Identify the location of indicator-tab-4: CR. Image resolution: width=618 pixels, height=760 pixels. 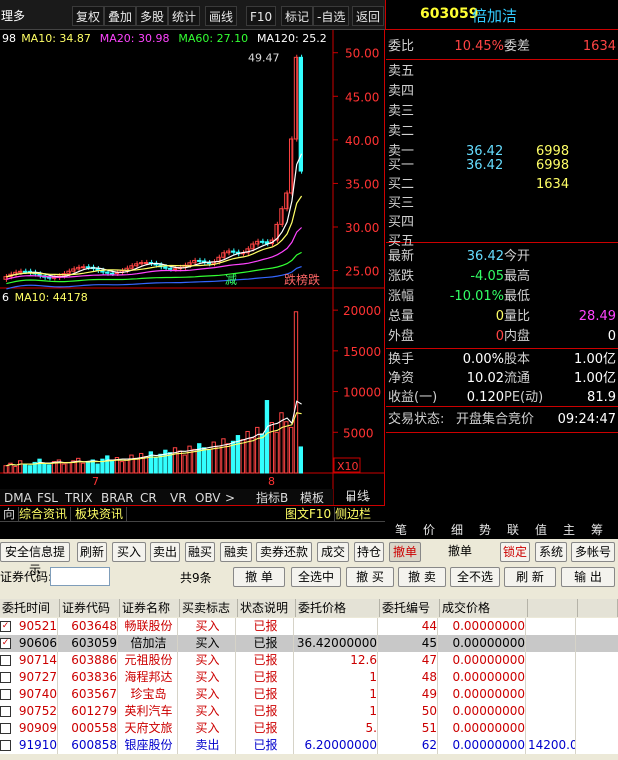
(148, 498).